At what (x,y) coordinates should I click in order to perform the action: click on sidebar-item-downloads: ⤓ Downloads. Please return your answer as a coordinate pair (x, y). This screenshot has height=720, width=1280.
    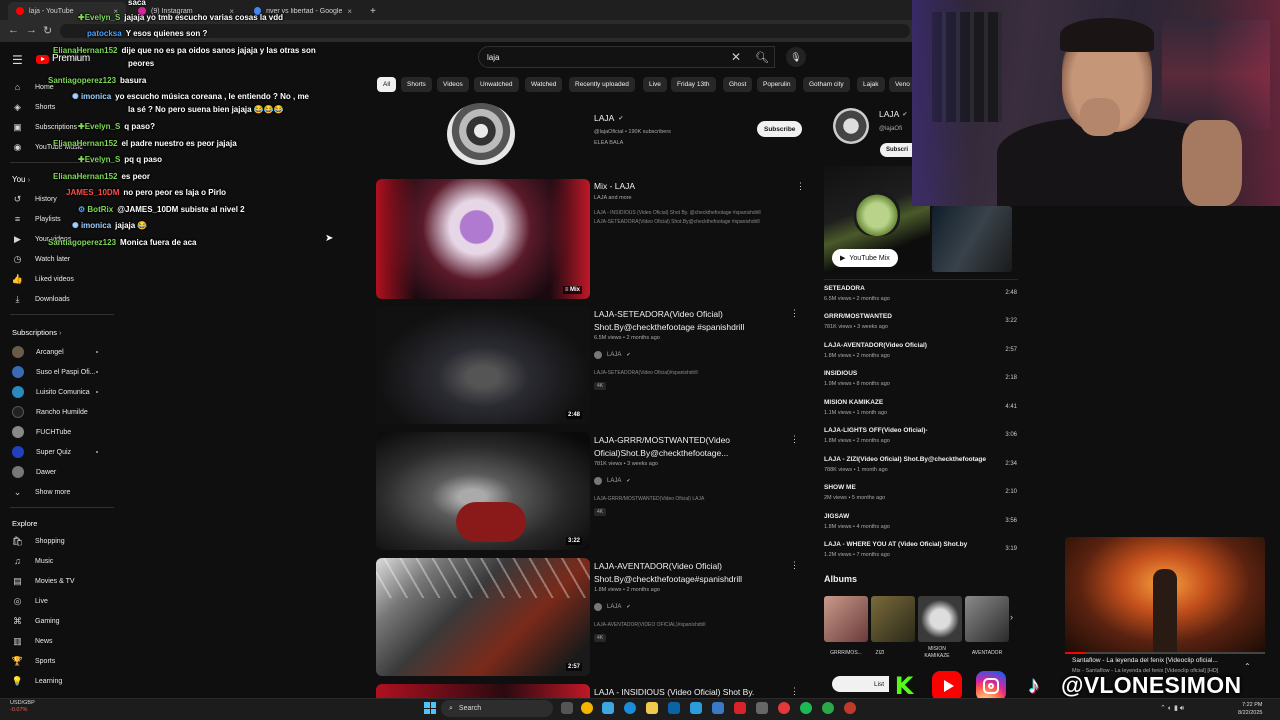
    Looking at the image, I should click on (41, 299).